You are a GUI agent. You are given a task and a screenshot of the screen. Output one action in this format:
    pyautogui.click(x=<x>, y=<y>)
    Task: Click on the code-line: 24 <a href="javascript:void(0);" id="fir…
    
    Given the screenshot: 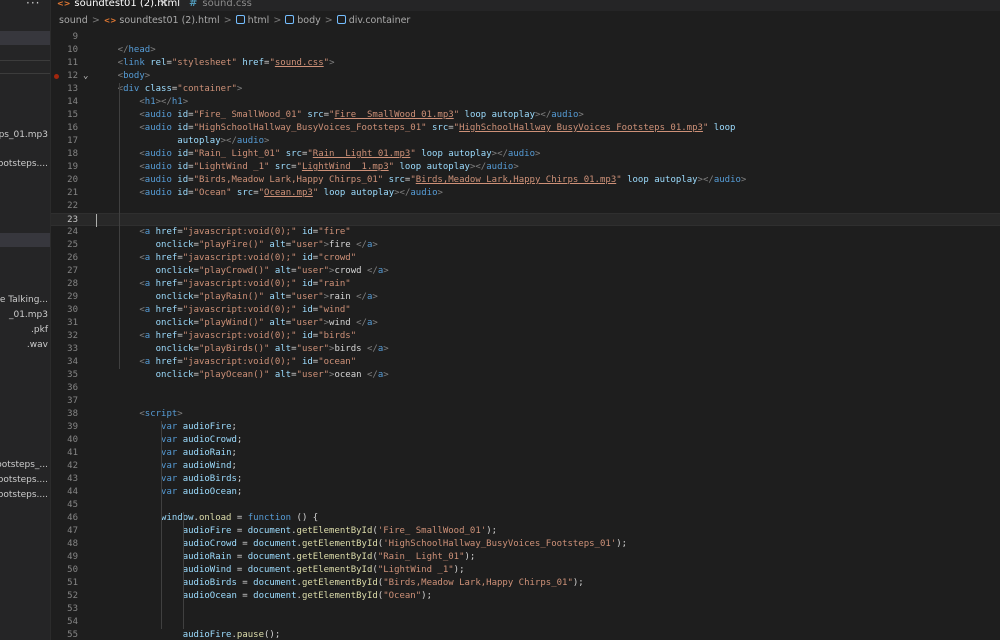 What is the action you would take?
    pyautogui.click(x=525, y=232)
    